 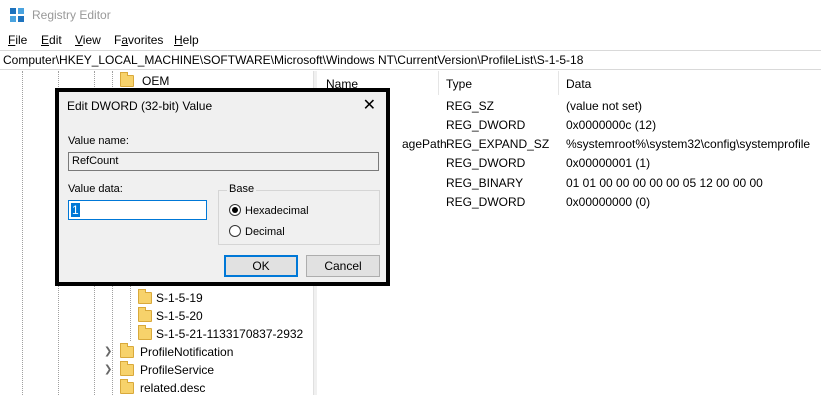 What do you see at coordinates (497, 144) in the screenshot?
I see `value-type-cell: REG_EXPAND_SZ` at bounding box center [497, 144].